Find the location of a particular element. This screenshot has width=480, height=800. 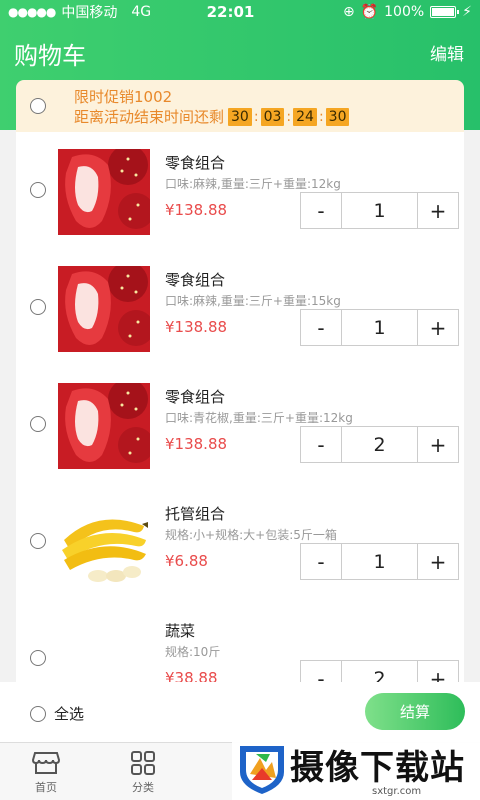

status-bar: ●●●●● 中国移动 4G 22:01 ⊕ ⏰ 100% ⚡ is located at coordinates (240, 12).